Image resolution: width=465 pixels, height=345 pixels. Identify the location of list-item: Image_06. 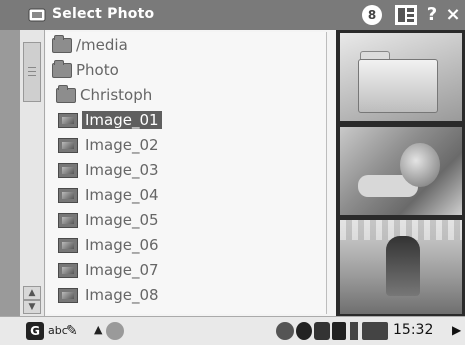
(158, 246).